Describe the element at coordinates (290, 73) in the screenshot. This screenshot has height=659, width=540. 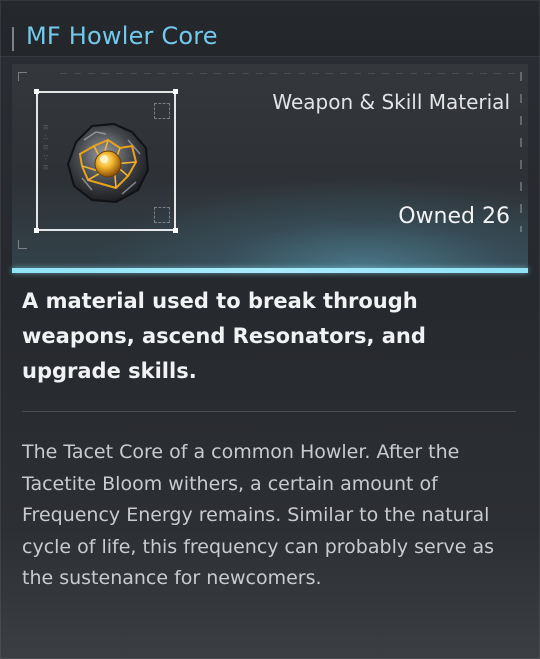
I see `decorative-dotted-line` at that location.